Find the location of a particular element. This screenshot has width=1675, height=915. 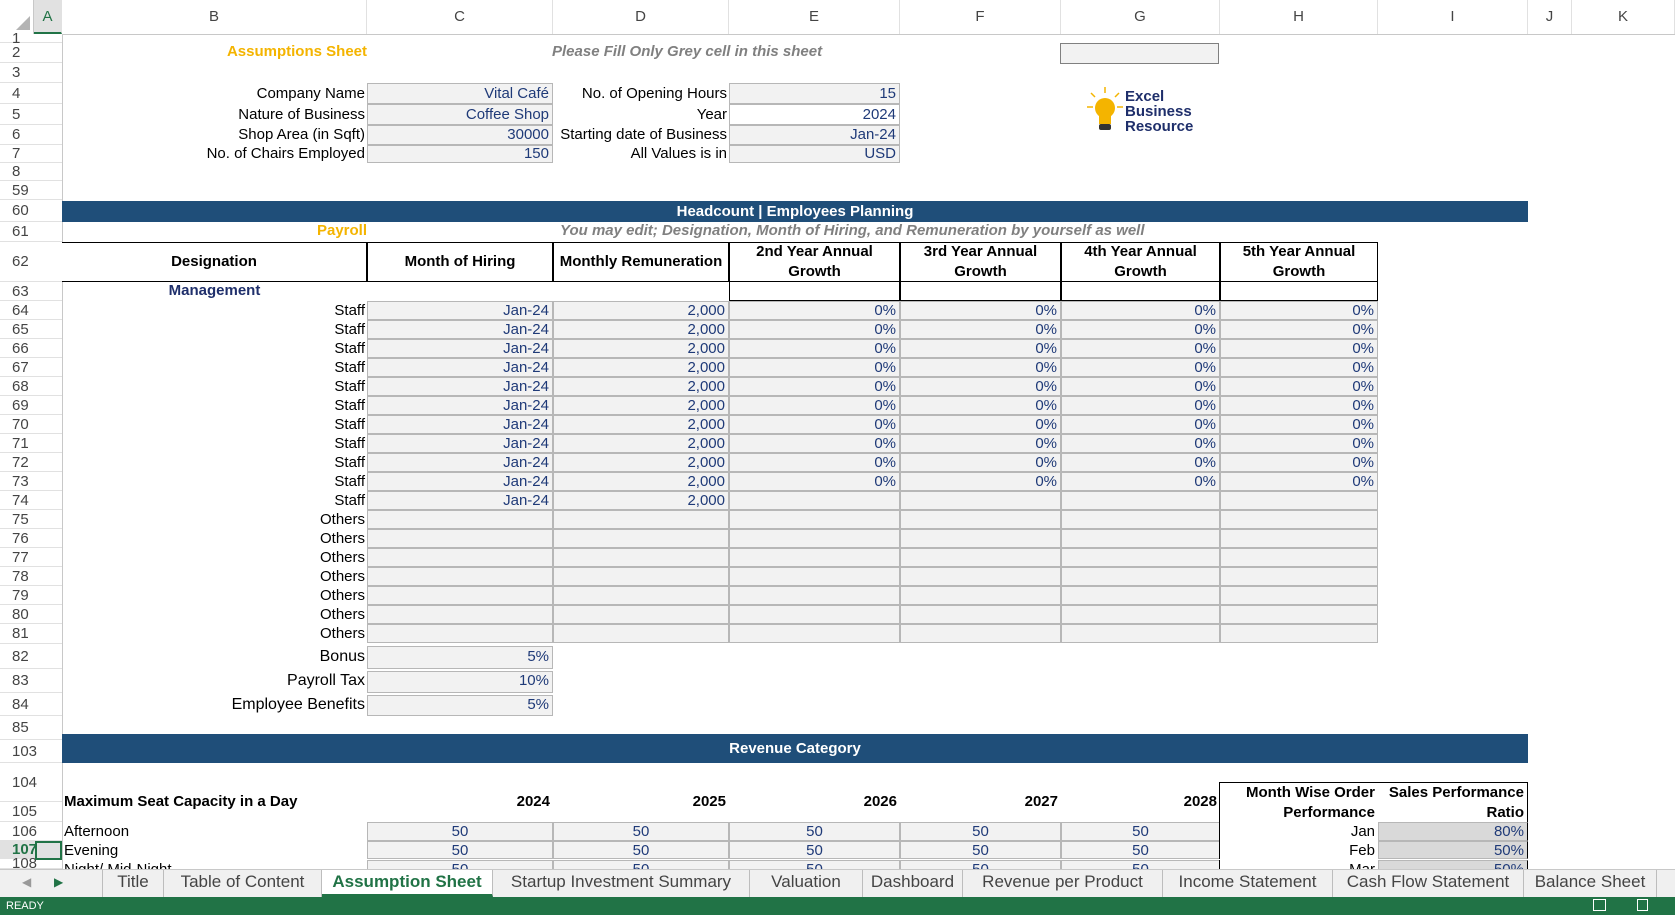

row-header-60: 60 is located at coordinates (31, 211).